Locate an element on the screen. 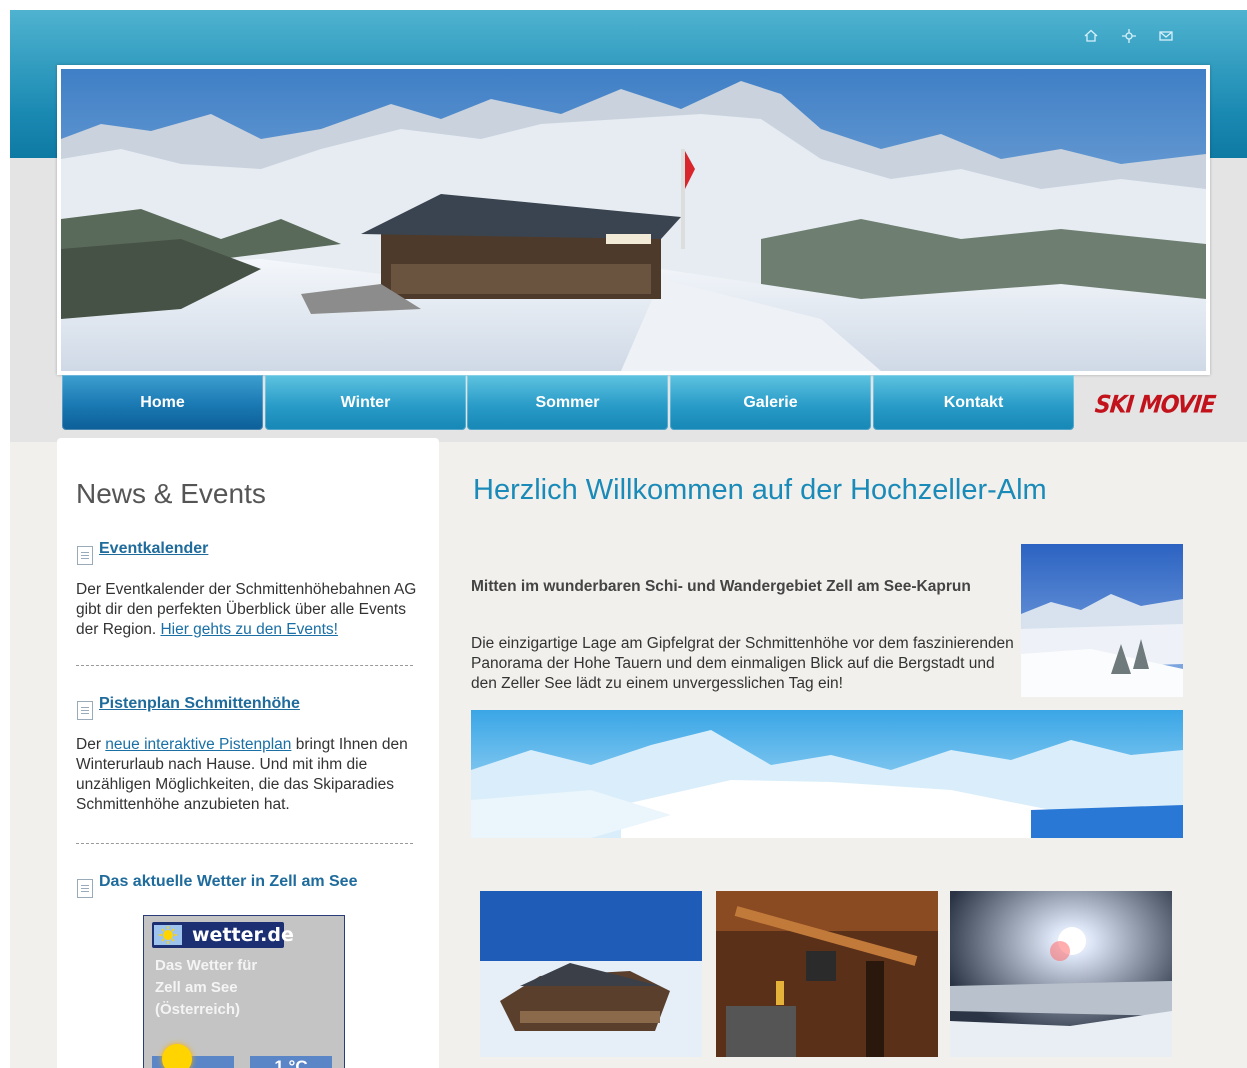 The image size is (1247, 1068). interactive-pistenplan-link: neue interaktive Pistenplan is located at coordinates (198, 744).